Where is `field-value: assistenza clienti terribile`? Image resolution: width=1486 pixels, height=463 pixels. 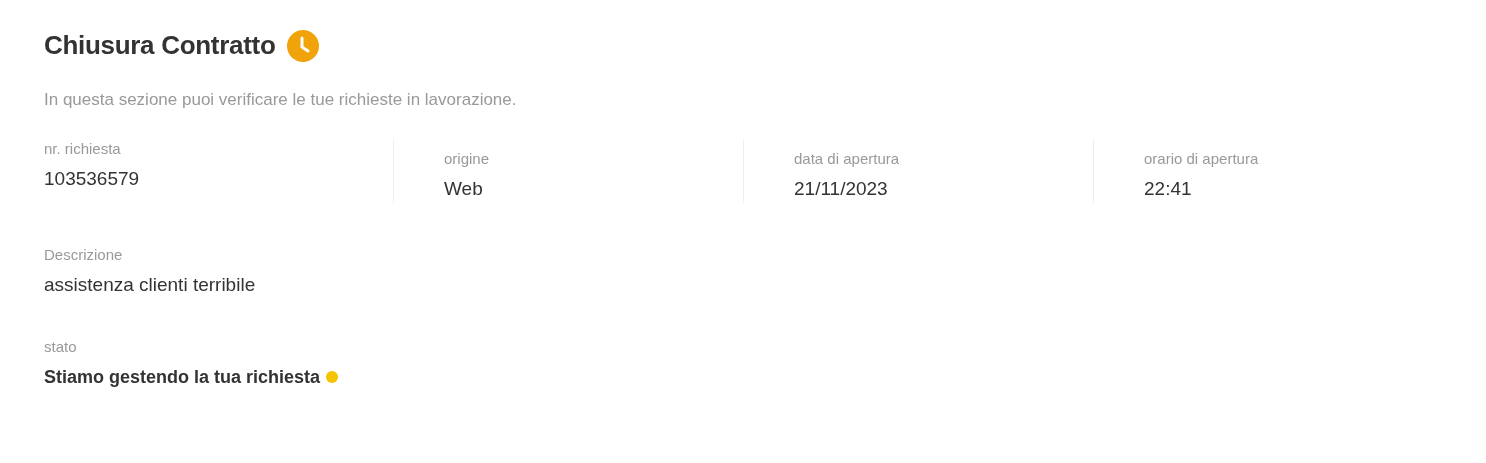 field-value: assistenza clienti terribile is located at coordinates (150, 284).